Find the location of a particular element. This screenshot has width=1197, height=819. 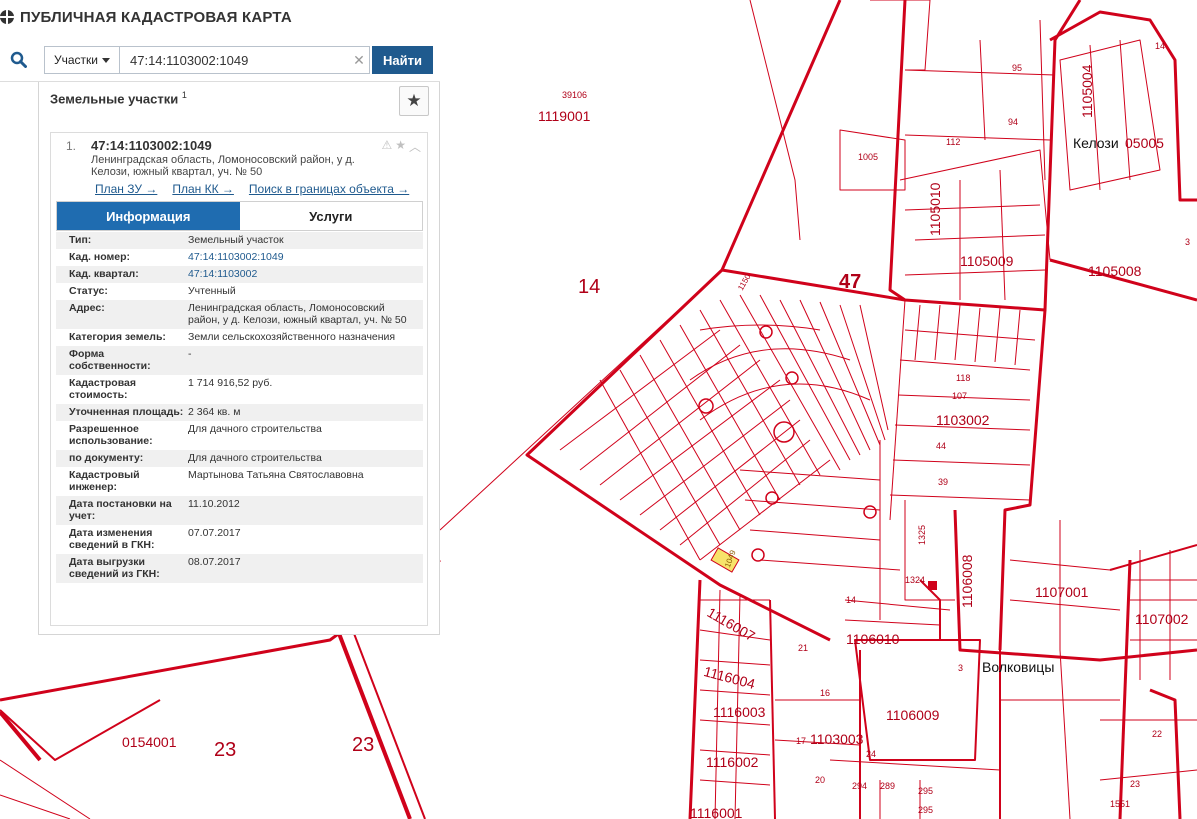

map-label-parcel: 23 is located at coordinates (1135, 784).